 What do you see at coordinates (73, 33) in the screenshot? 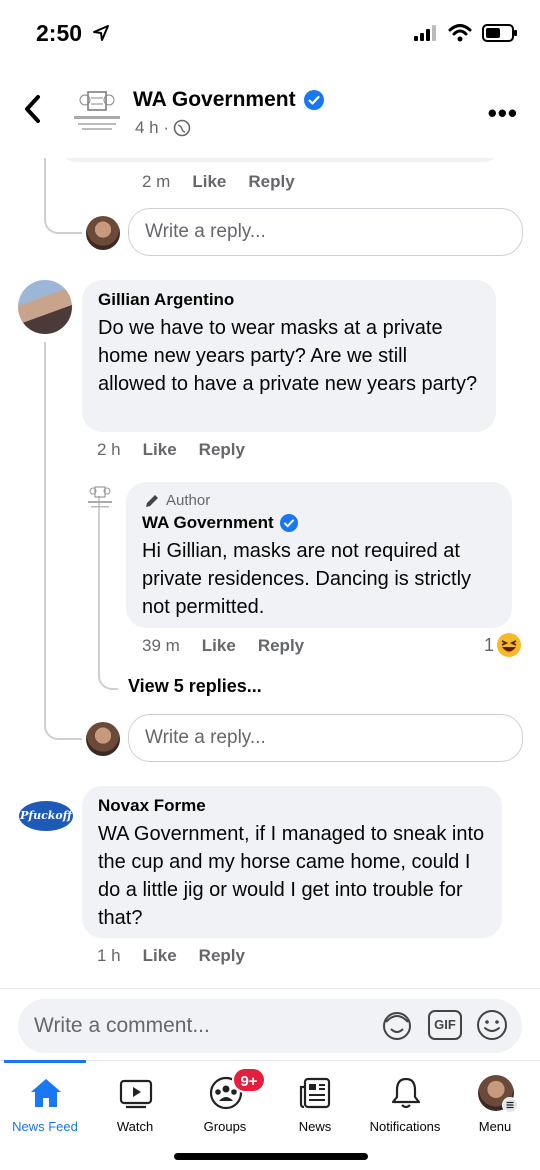
I see `status-time: 2:50` at bounding box center [73, 33].